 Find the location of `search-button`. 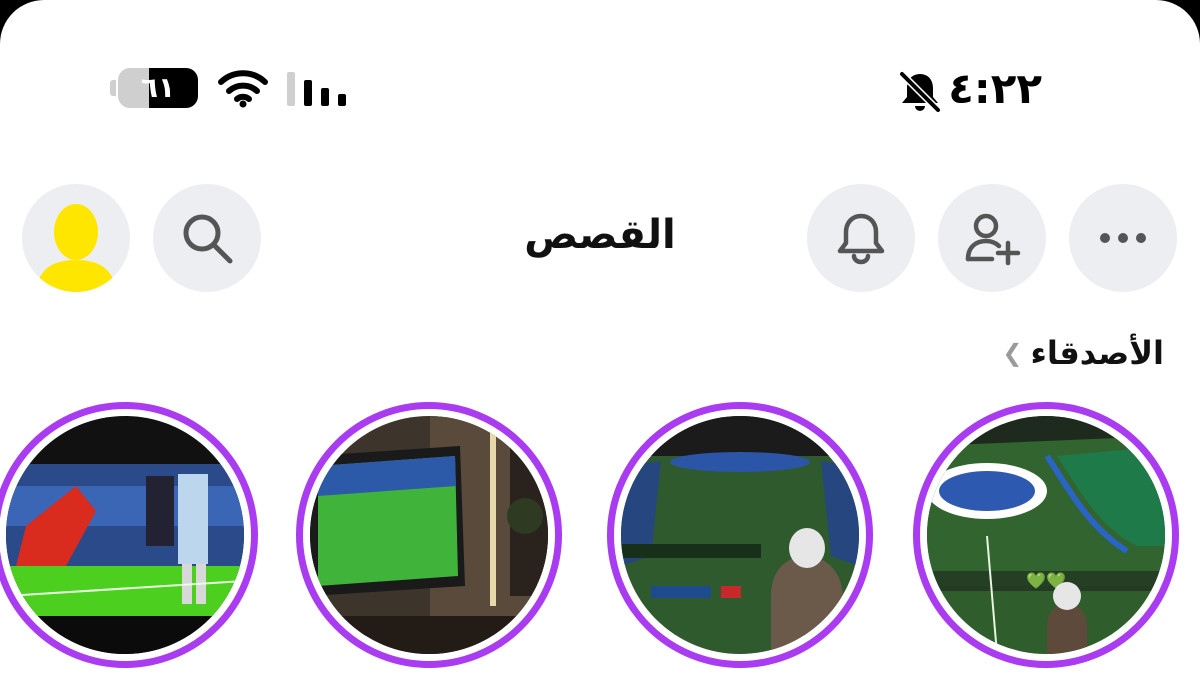

search-button is located at coordinates (207, 238).